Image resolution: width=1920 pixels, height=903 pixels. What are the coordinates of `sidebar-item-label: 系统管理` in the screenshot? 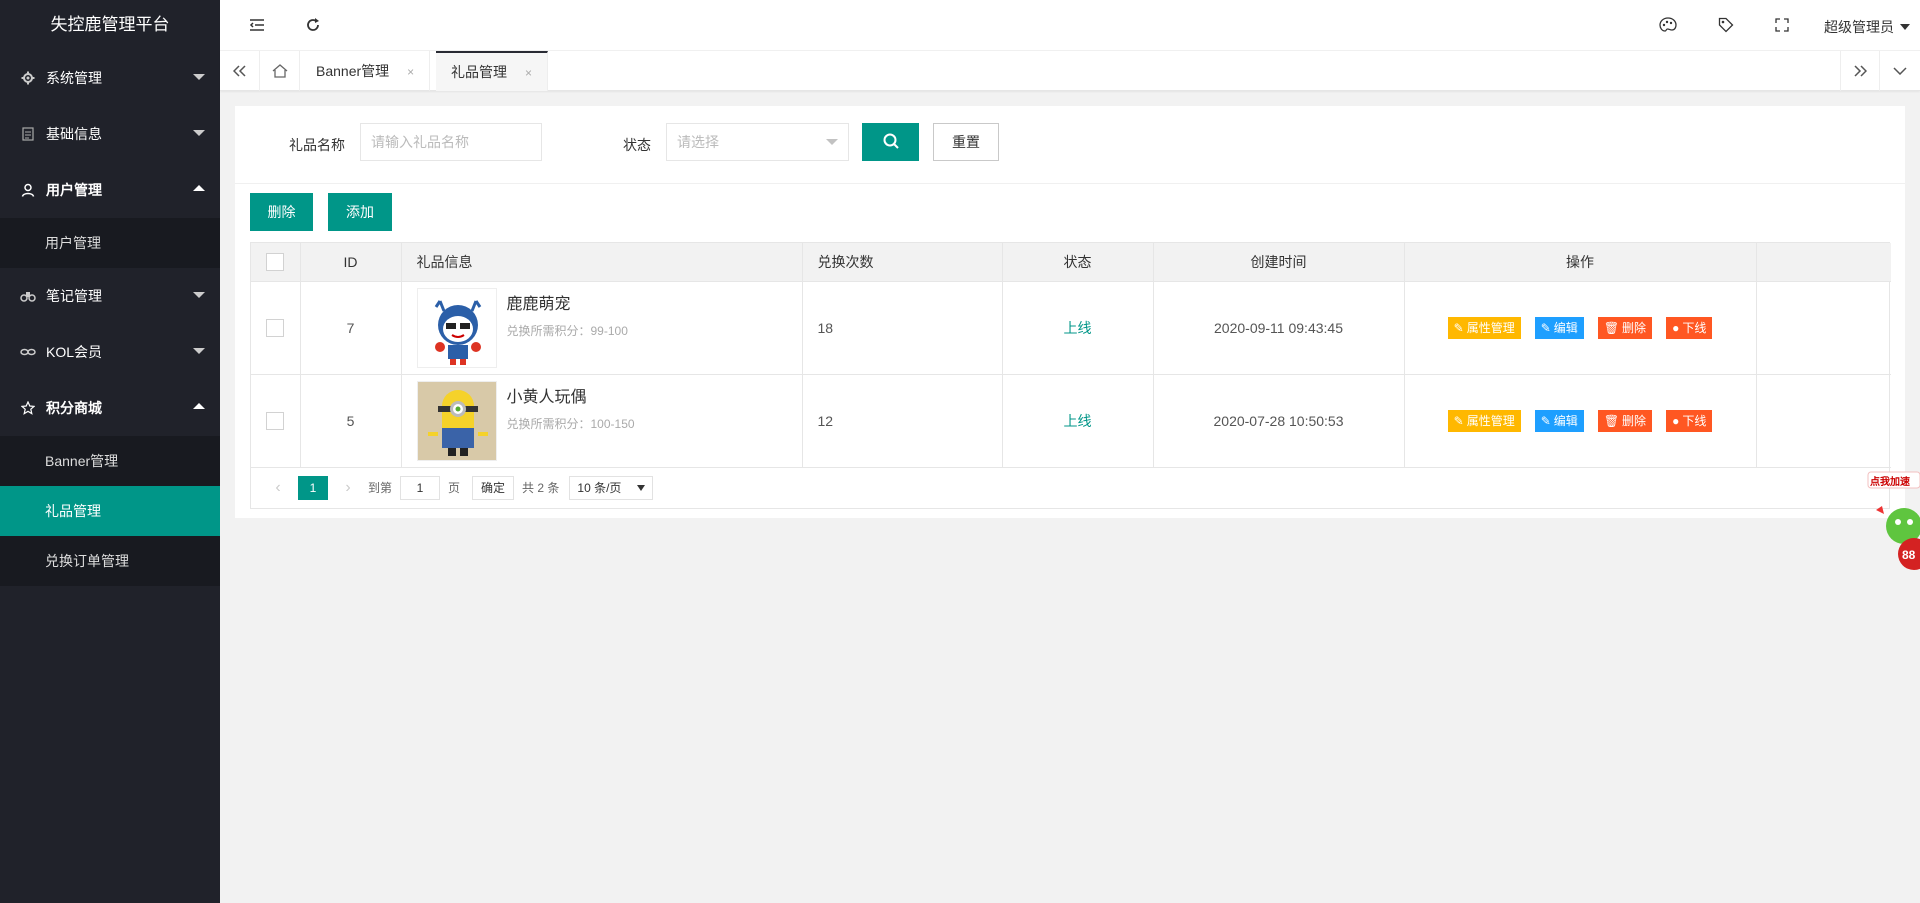 It's located at (74, 78).